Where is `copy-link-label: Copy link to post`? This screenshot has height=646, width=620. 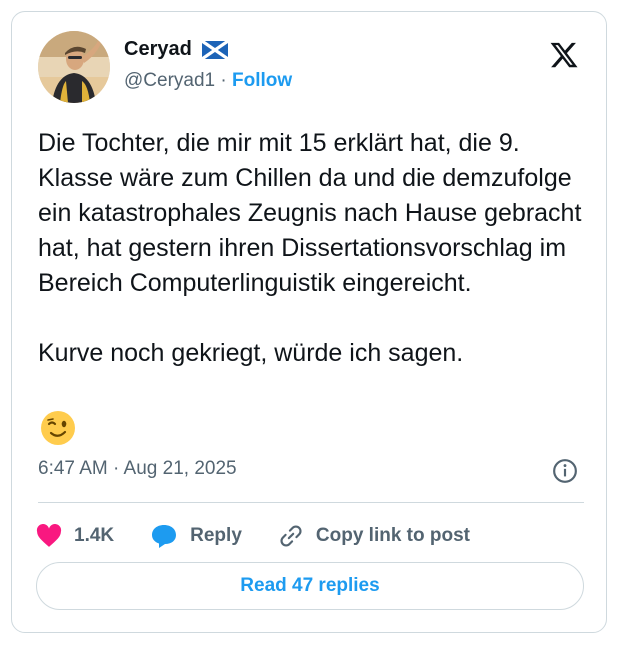 copy-link-label: Copy link to post is located at coordinates (392, 535).